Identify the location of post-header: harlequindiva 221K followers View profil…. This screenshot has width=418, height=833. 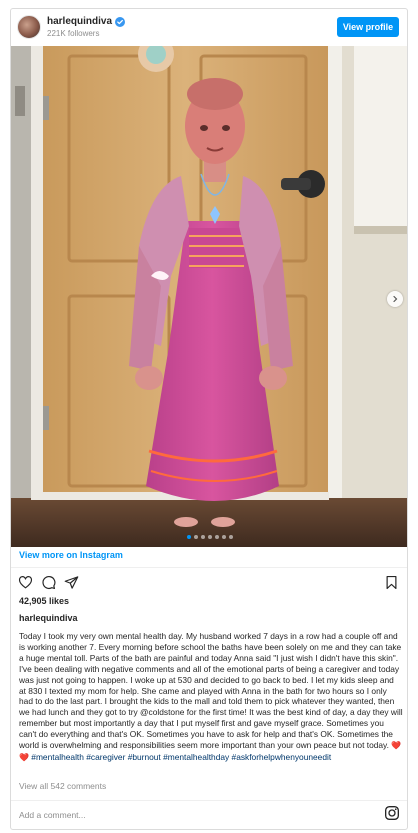
(209, 27).